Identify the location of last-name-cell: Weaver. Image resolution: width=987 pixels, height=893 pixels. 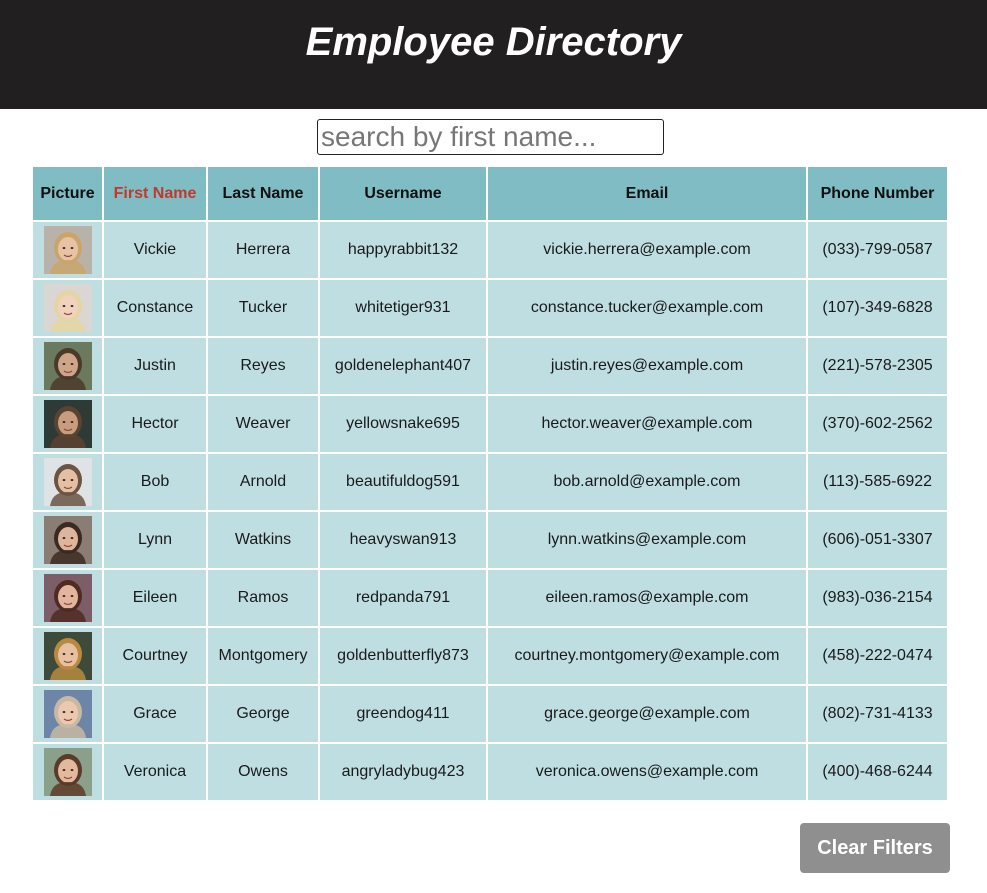
(263, 424).